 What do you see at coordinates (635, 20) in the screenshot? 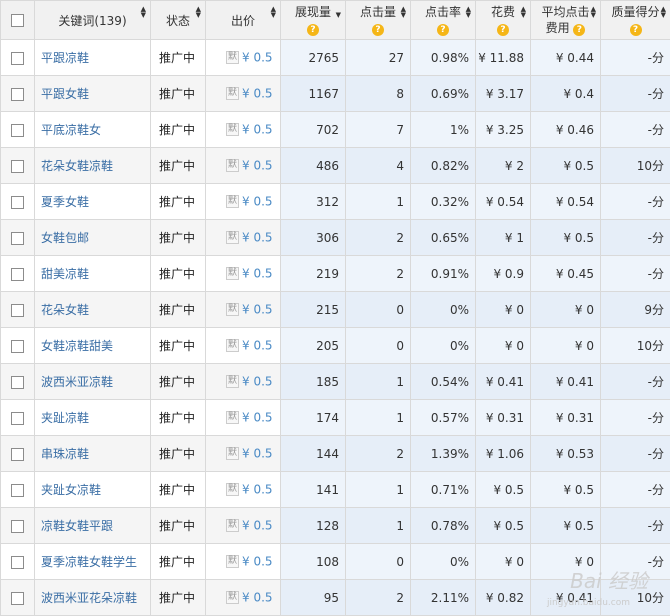
I see `col-quality: 质量得分 ? ▲▼` at bounding box center [635, 20].